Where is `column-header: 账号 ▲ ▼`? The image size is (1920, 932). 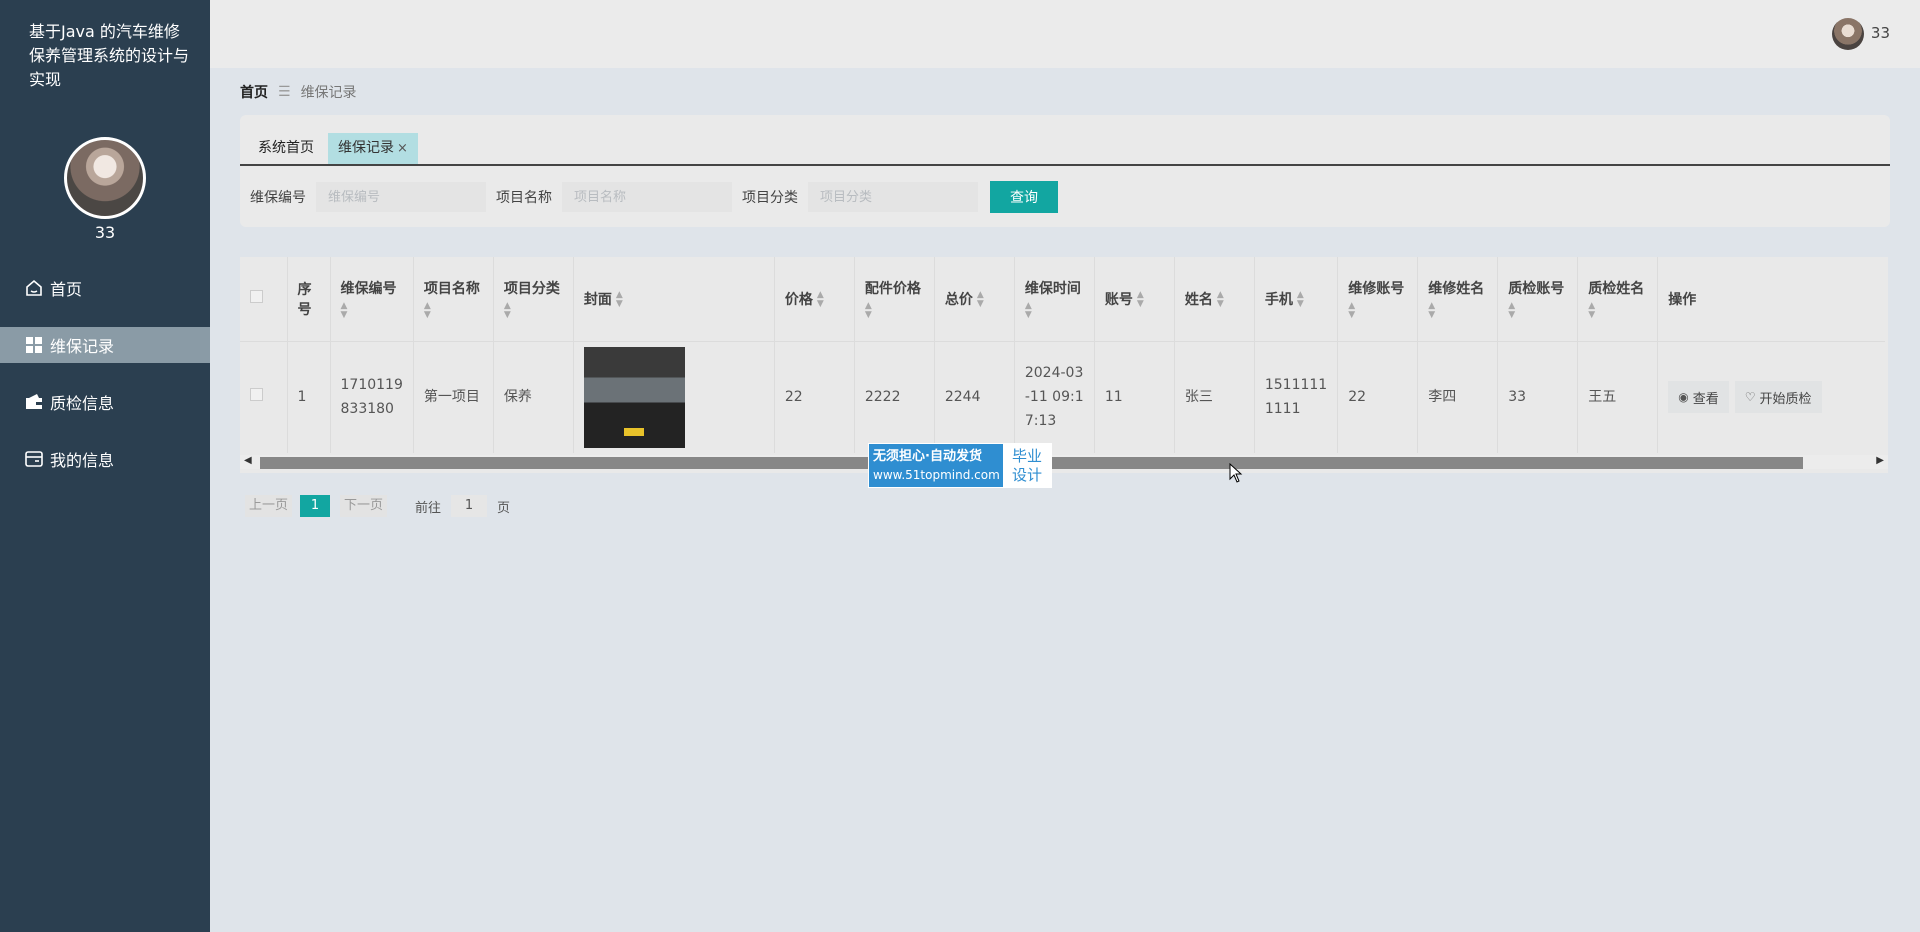 column-header: 账号 ▲ ▼ is located at coordinates (1134, 299).